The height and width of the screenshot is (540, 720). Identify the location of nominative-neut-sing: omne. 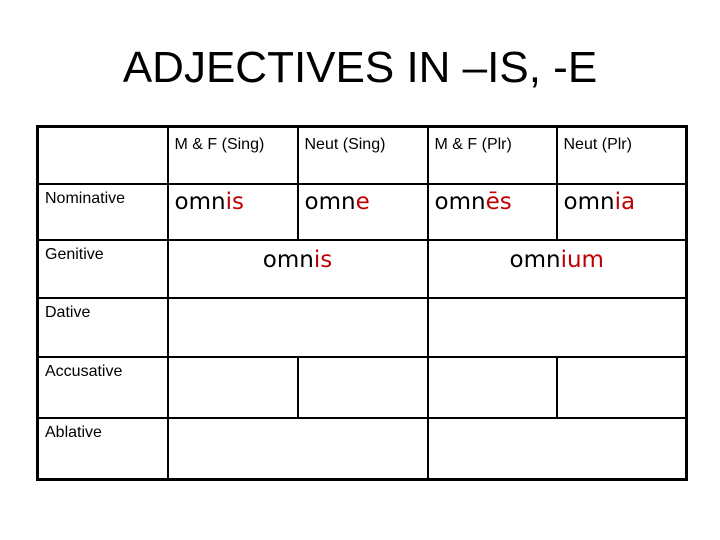
(362, 211).